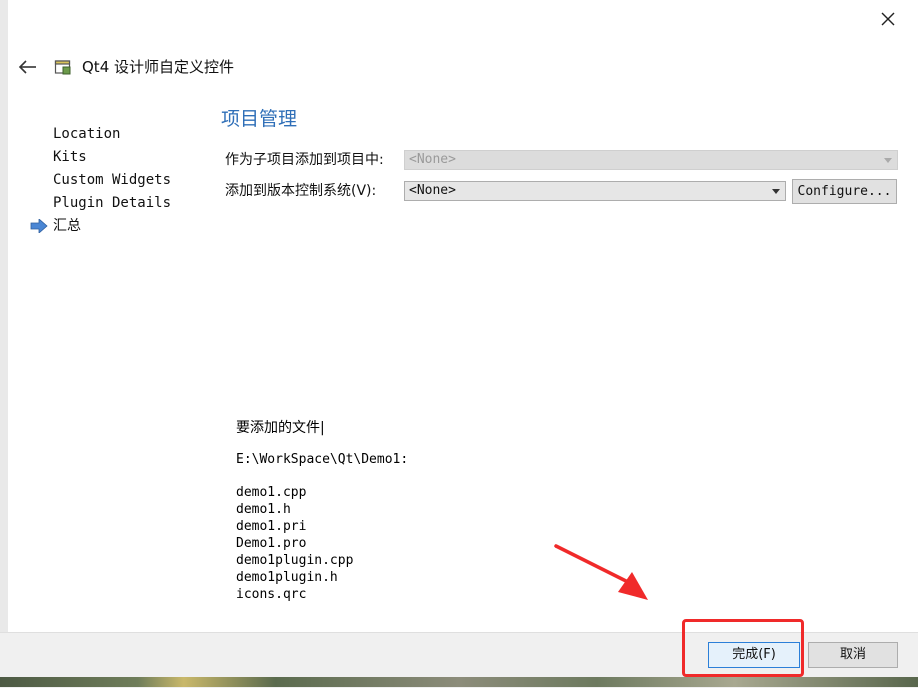 This screenshot has width=918, height=688. What do you see at coordinates (67, 226) in the screenshot?
I see `step-summary: 汇总` at bounding box center [67, 226].